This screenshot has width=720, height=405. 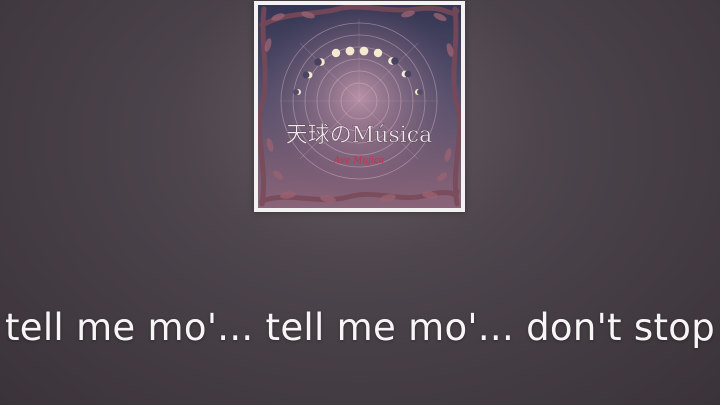 I want to click on album-artwork-svg: 天球のMúsica Ave Mujica, so click(x=359, y=106).